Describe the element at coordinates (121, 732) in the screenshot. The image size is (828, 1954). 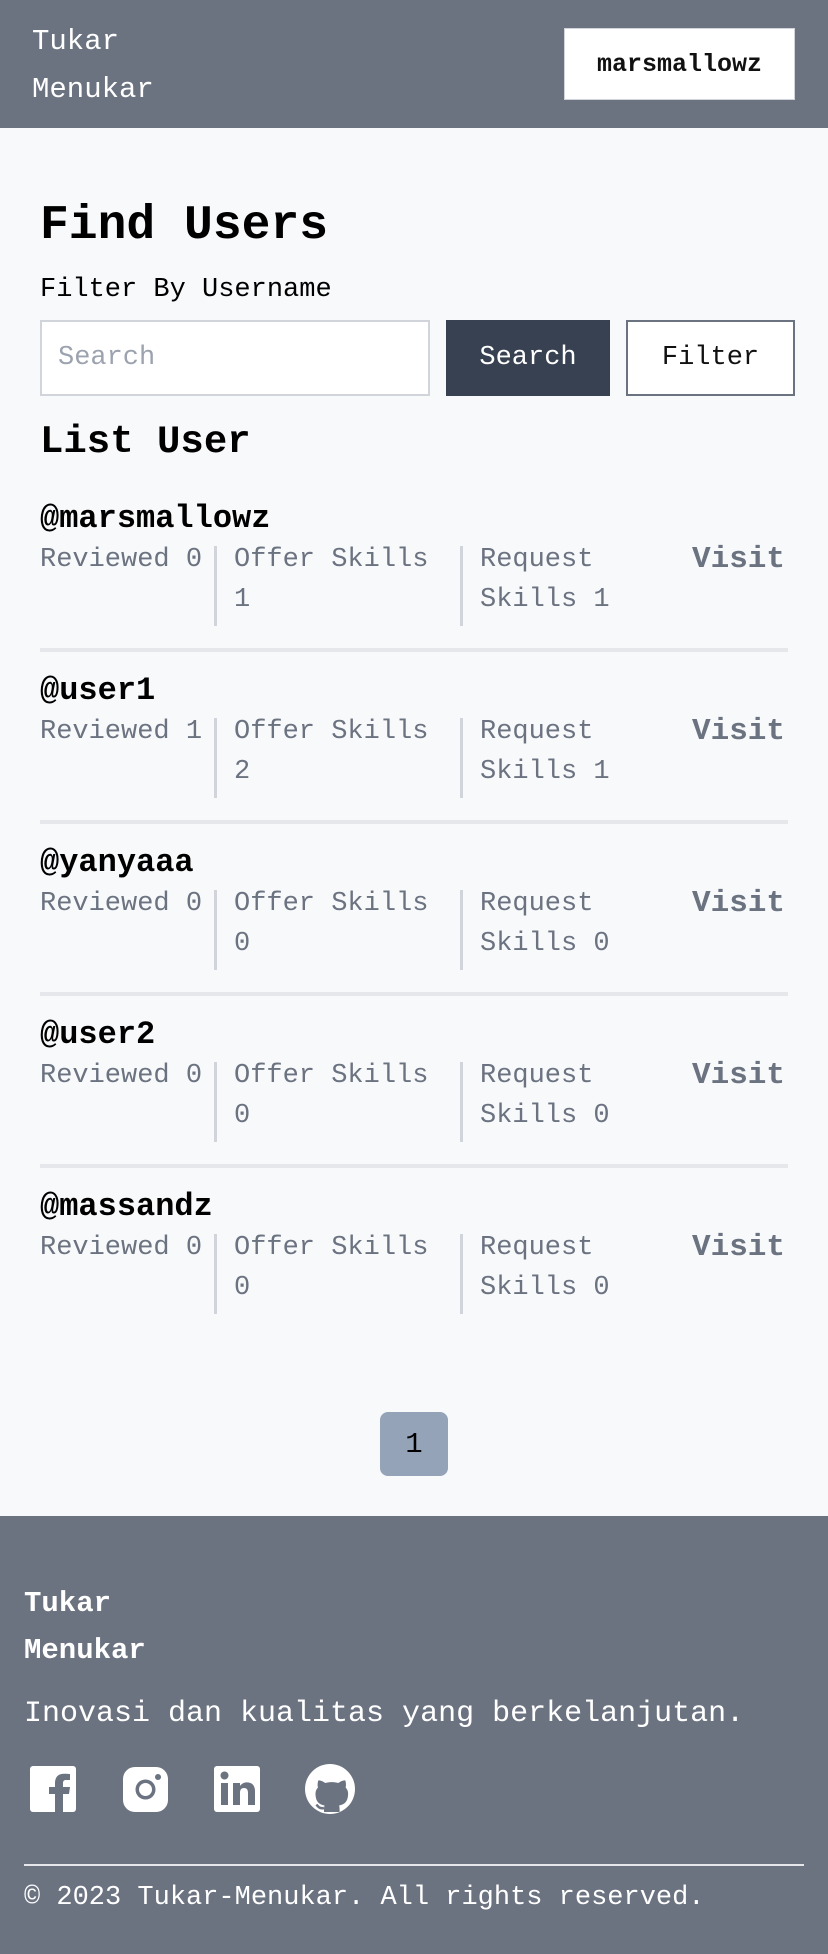
I see `reviewed-count: Reviewed 1` at that location.